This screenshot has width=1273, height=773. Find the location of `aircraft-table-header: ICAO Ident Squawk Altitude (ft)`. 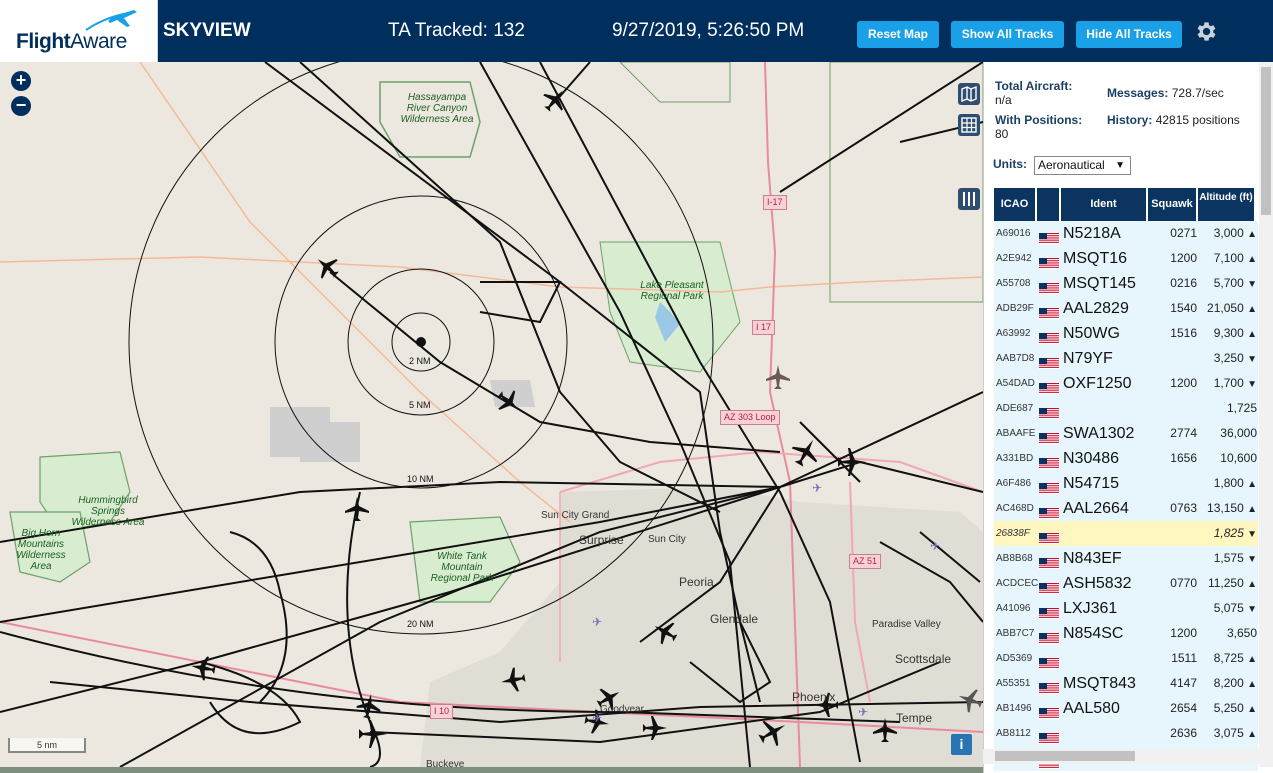

aircraft-table-header: ICAO Ident Squawk Altitude (ft) is located at coordinates (1126, 204).